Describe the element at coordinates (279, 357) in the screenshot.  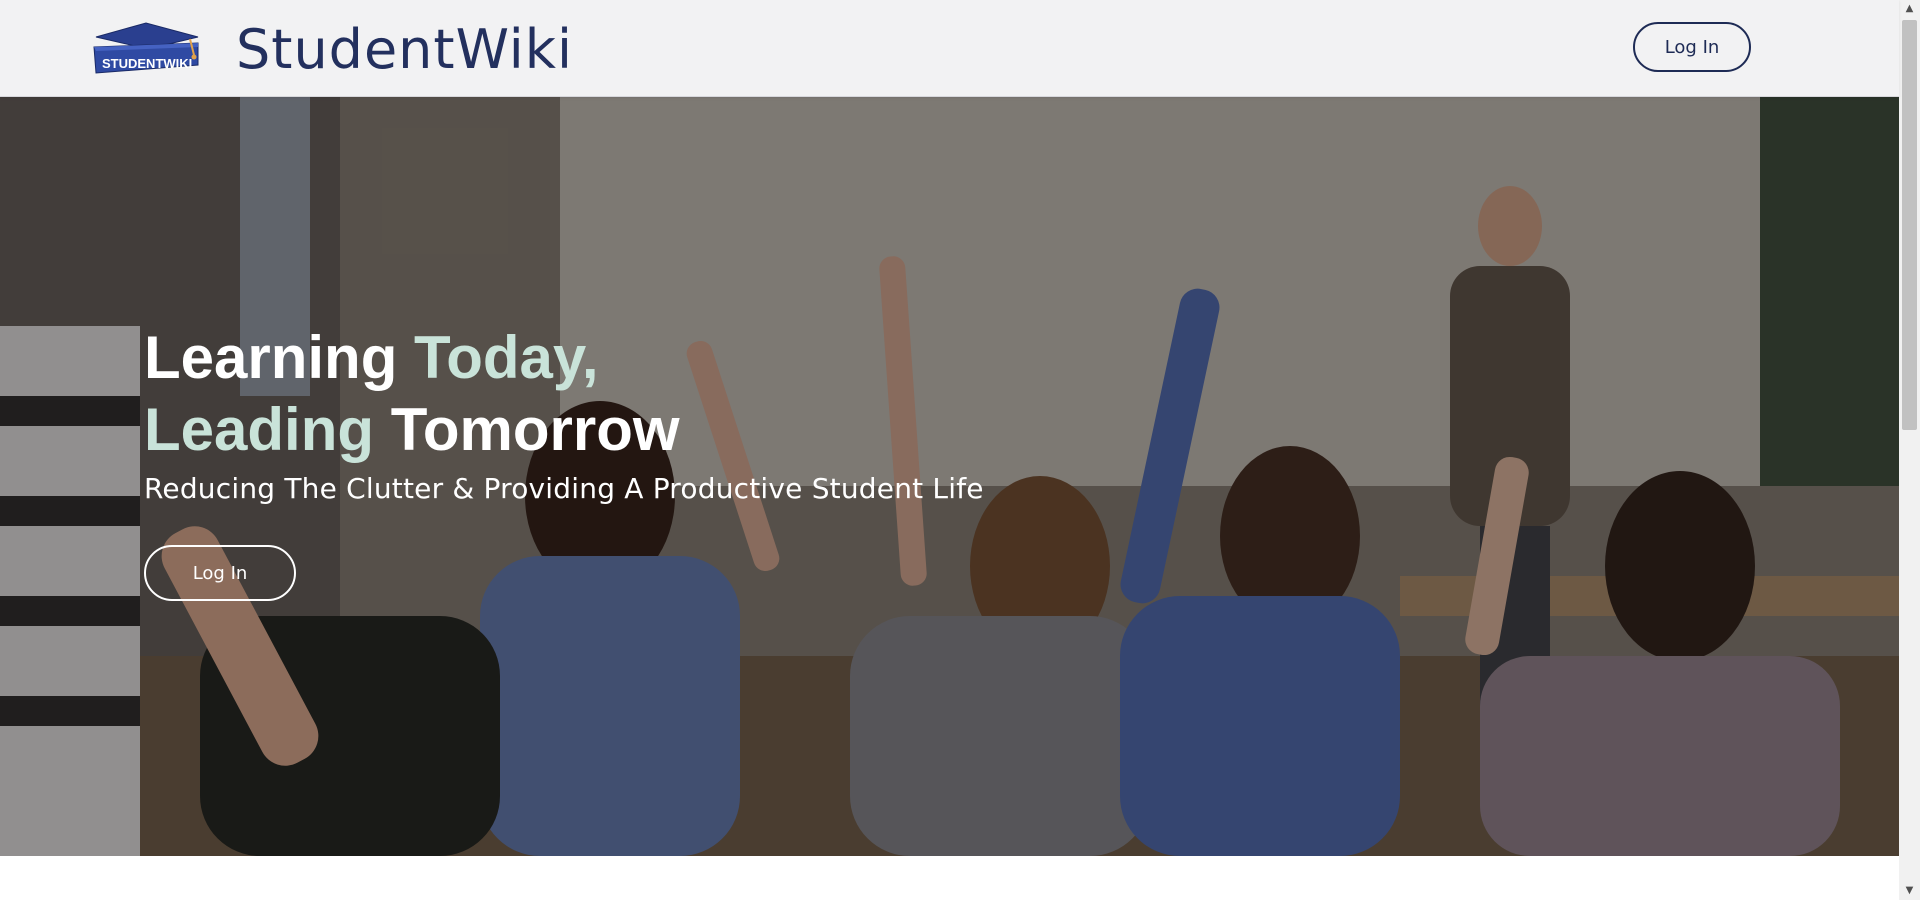
I see `hero-title-learning: Learning` at that location.